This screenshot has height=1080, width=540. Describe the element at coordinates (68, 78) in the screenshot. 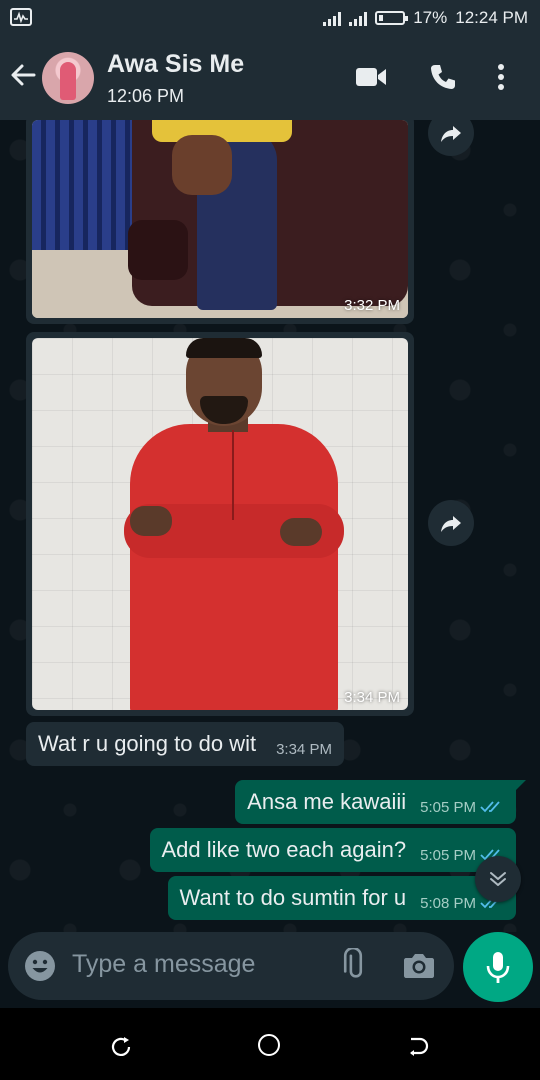

I see `avatar` at that location.